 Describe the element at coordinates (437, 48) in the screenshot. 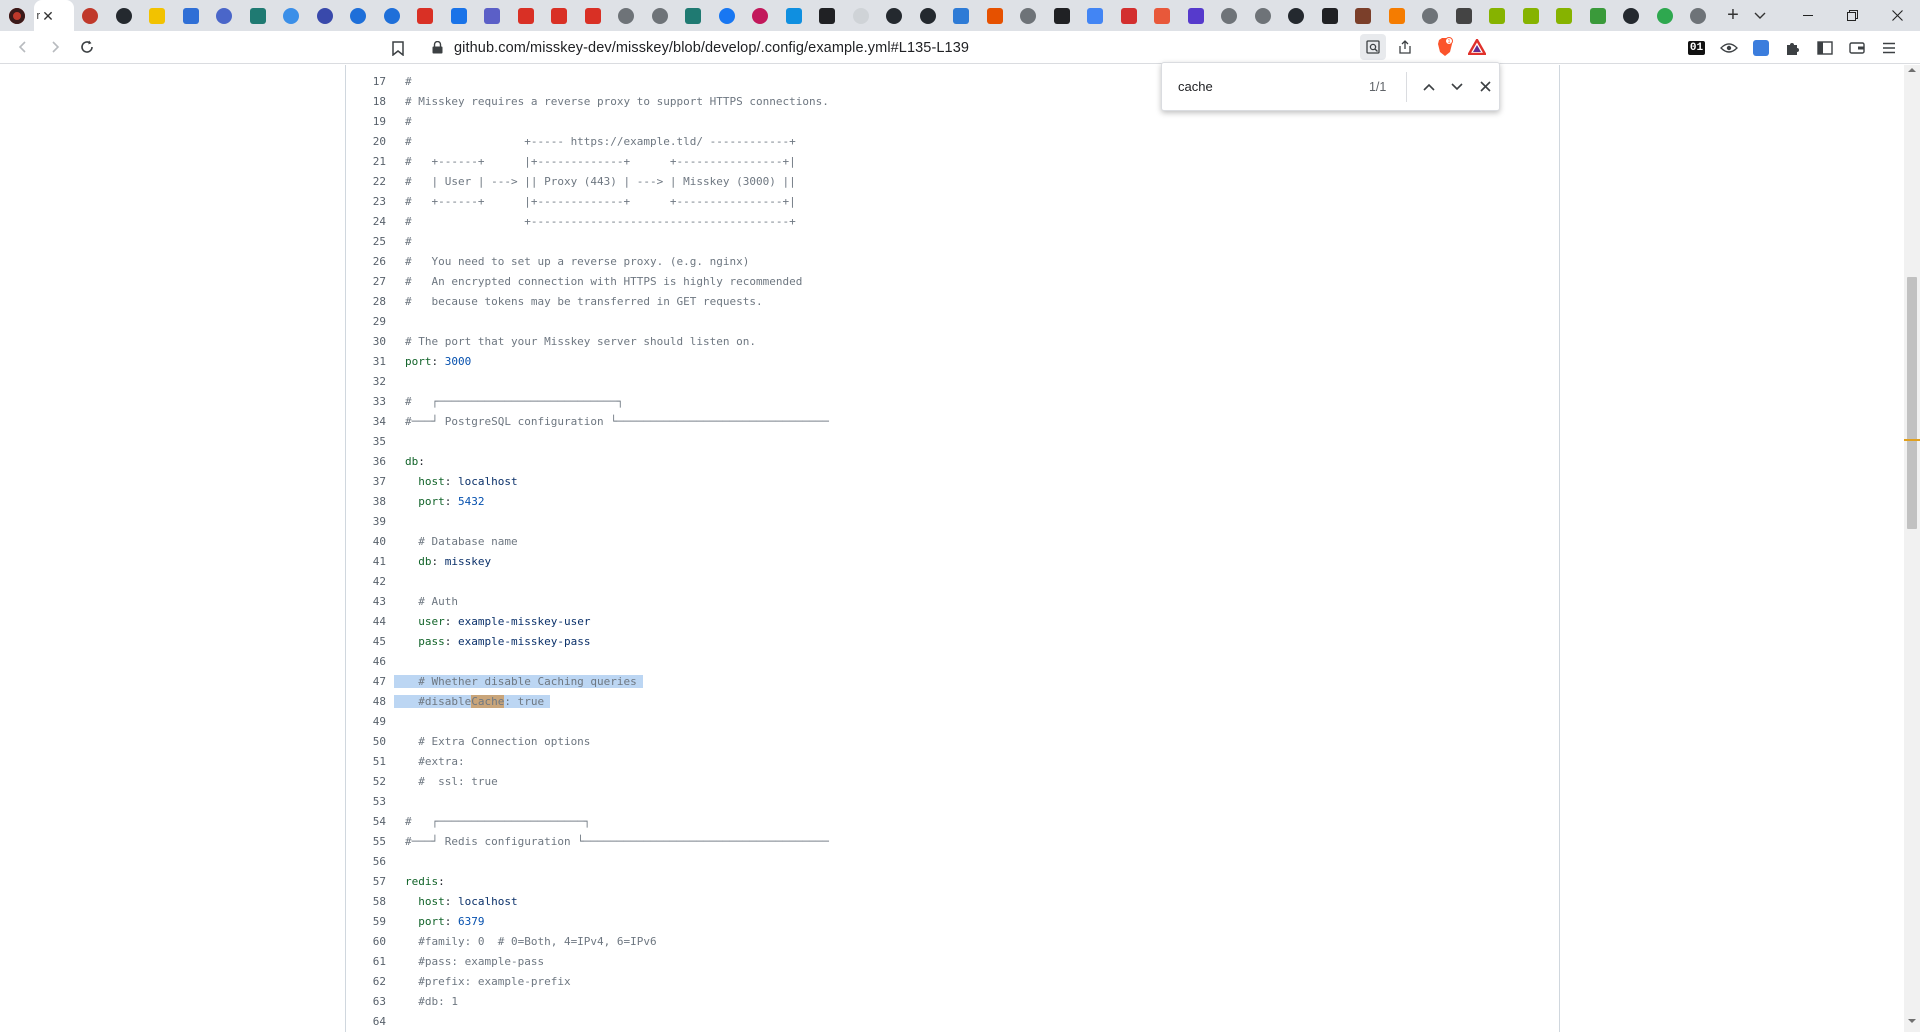

I see `lock-icon` at that location.